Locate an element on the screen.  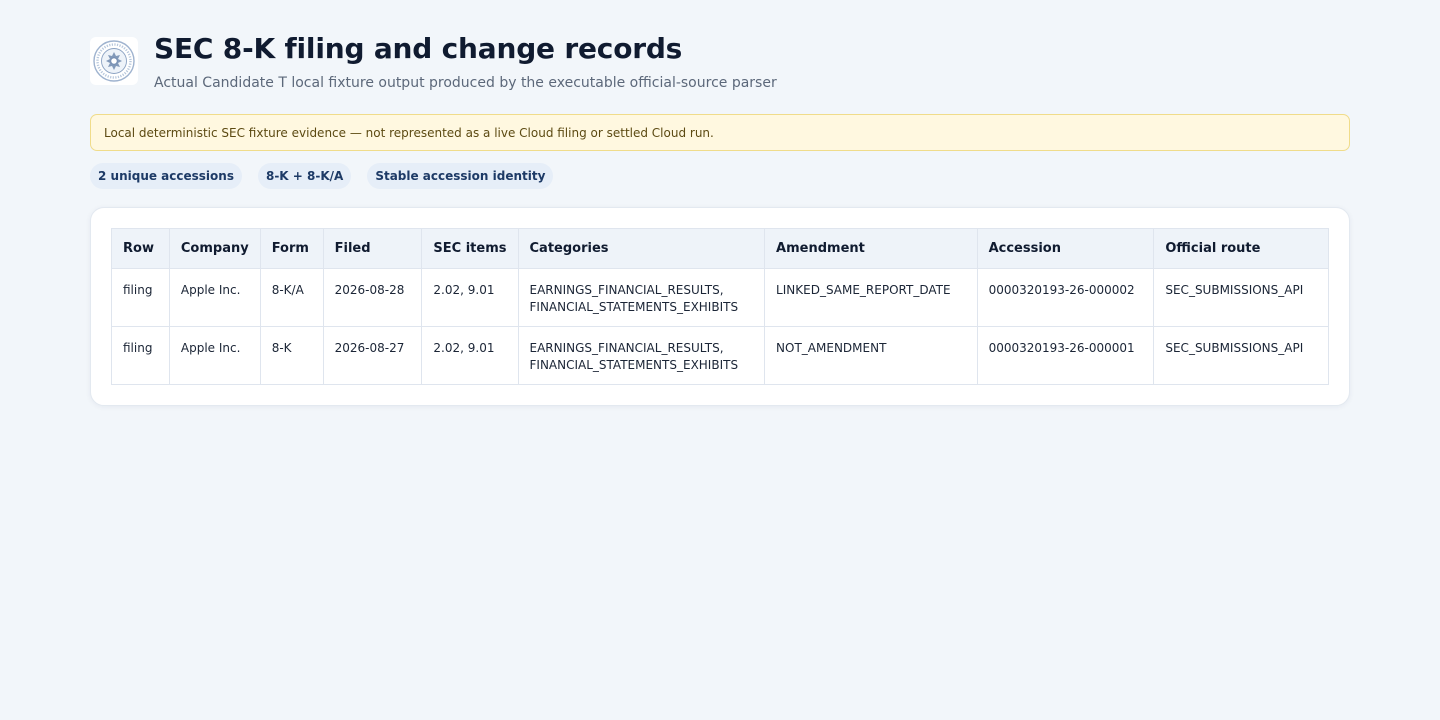
cell-filed: 2026-08-27 is located at coordinates (372, 355).